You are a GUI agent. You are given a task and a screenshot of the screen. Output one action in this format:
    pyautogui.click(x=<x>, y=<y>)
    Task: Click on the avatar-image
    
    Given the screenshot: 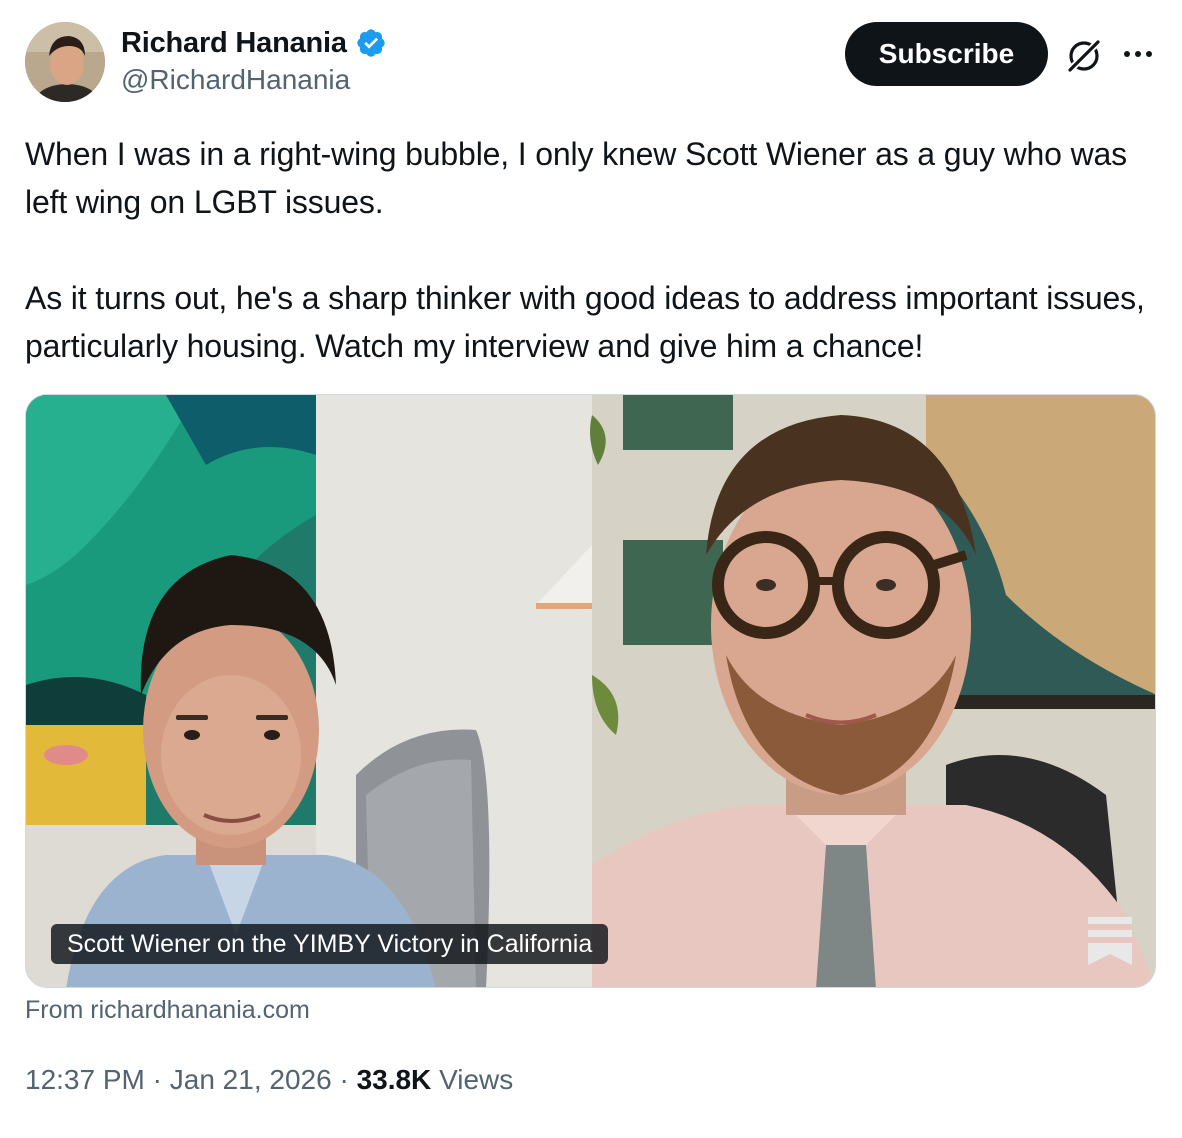 What is the action you would take?
    pyautogui.click(x=65, y=62)
    